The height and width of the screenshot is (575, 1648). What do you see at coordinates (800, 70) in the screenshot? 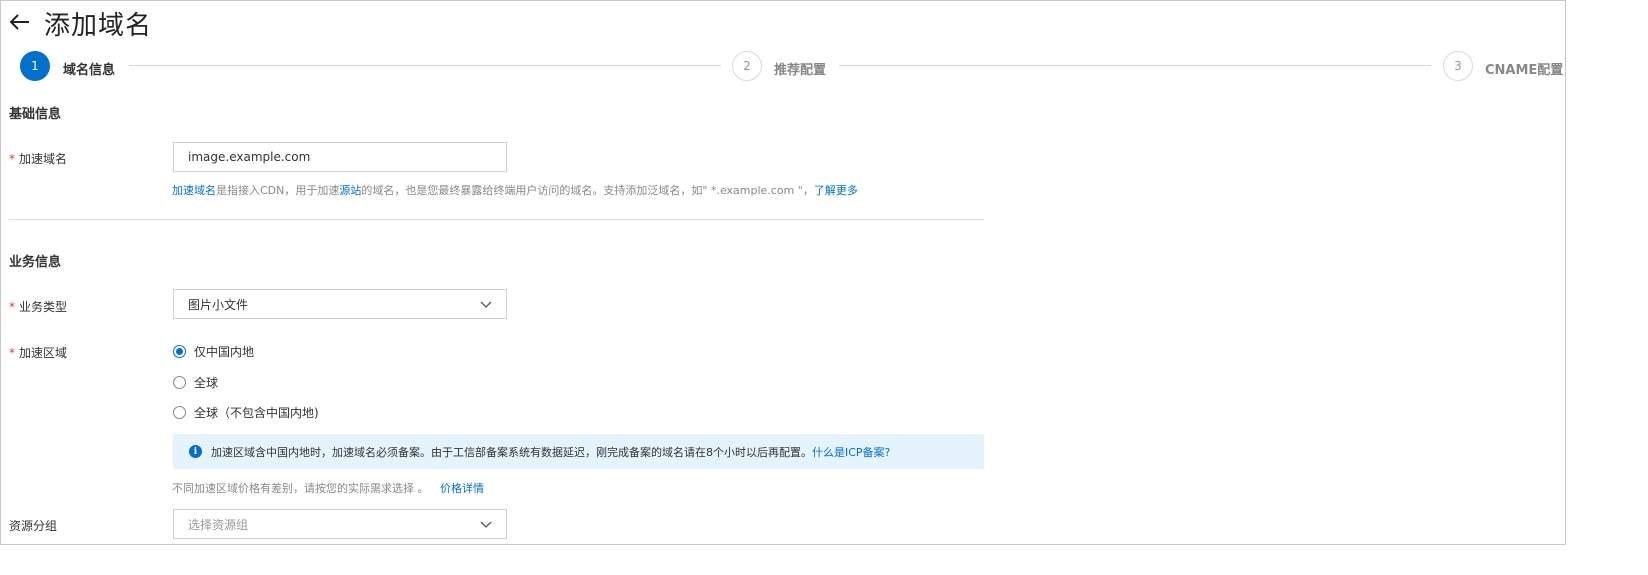
I see `step-2-label: 推荐配置` at bounding box center [800, 70].